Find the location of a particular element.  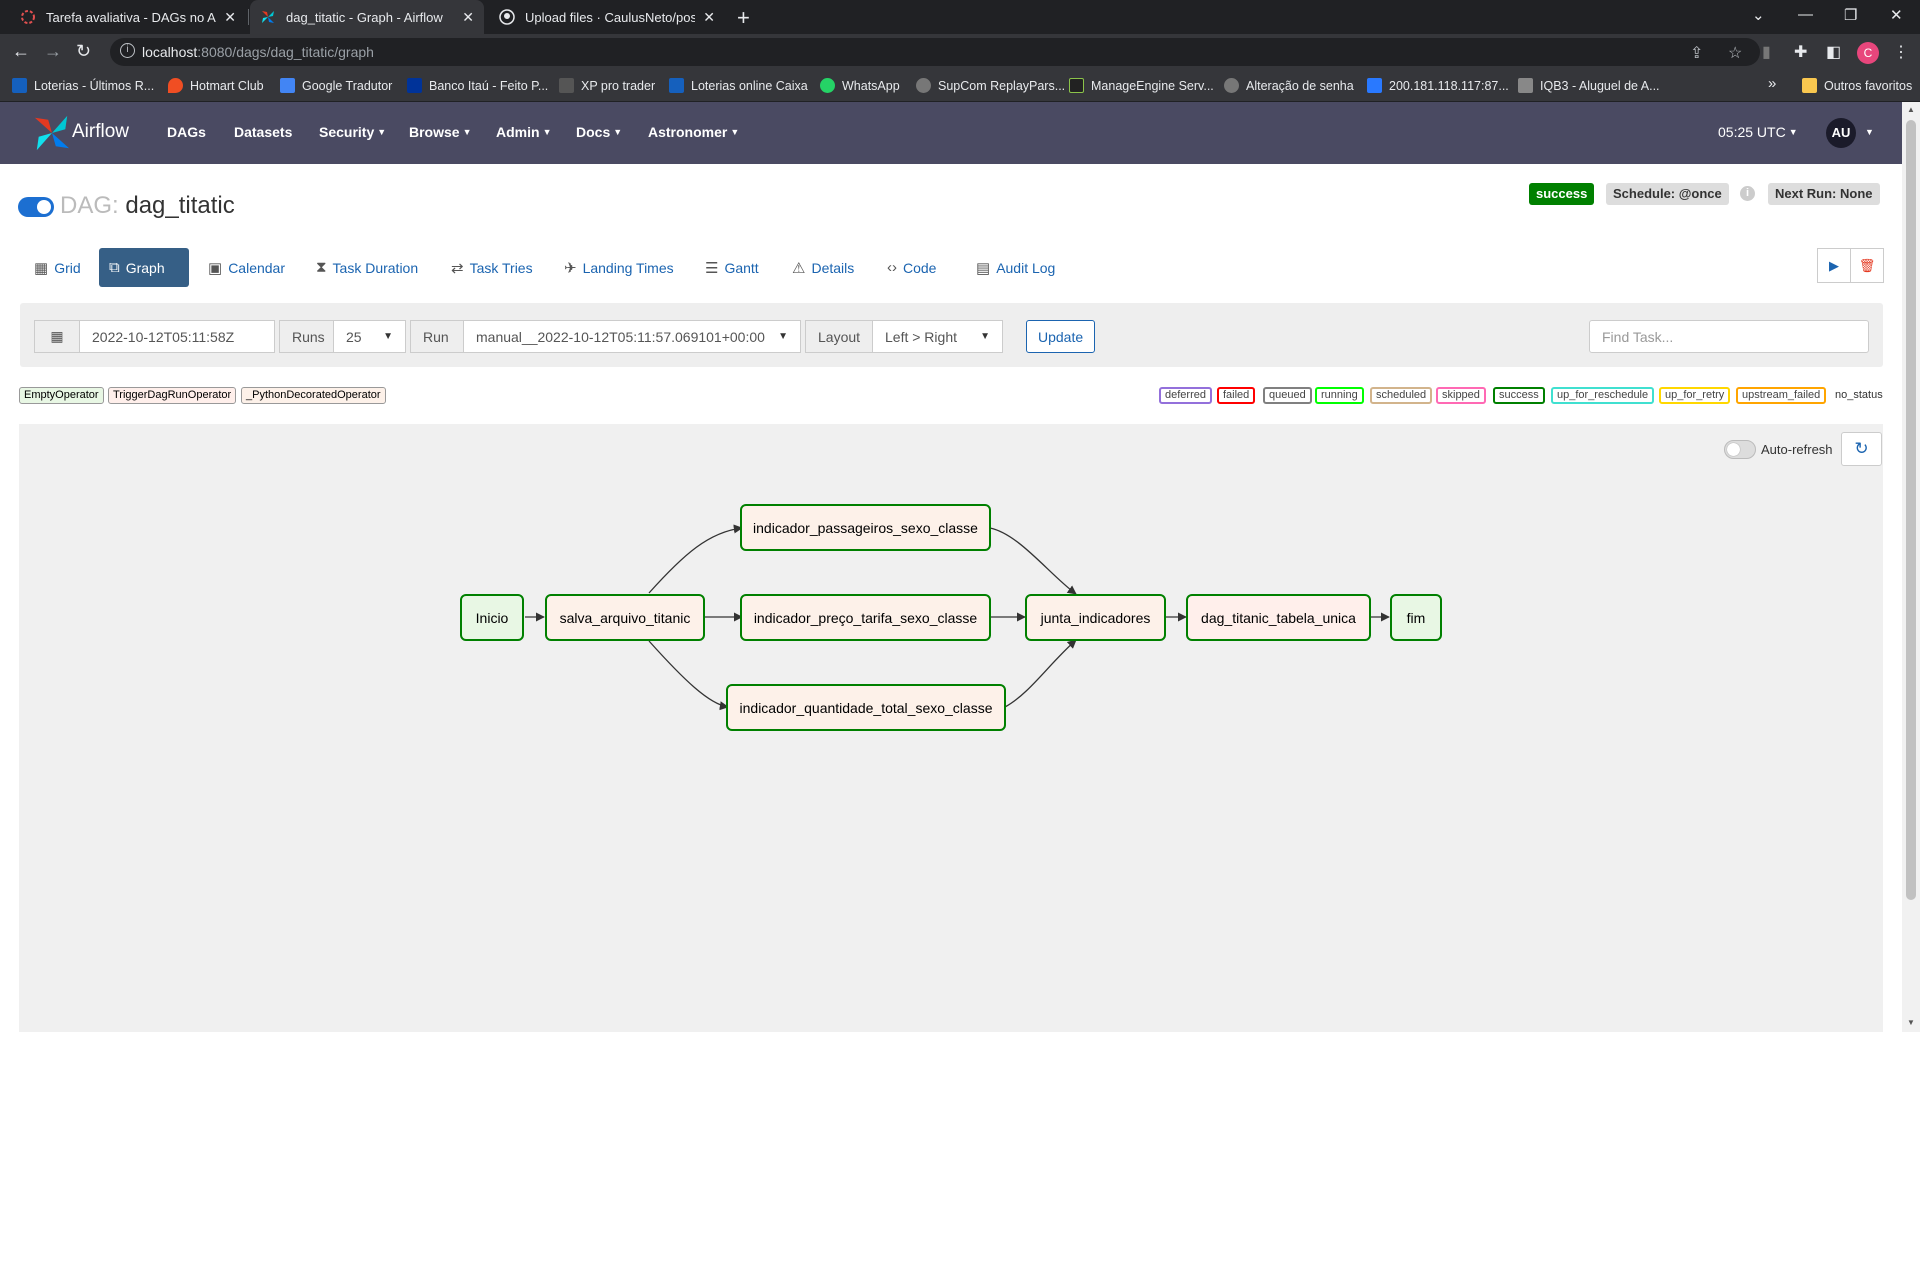

tab-grid: ▦ Grid is located at coordinates (57, 267).